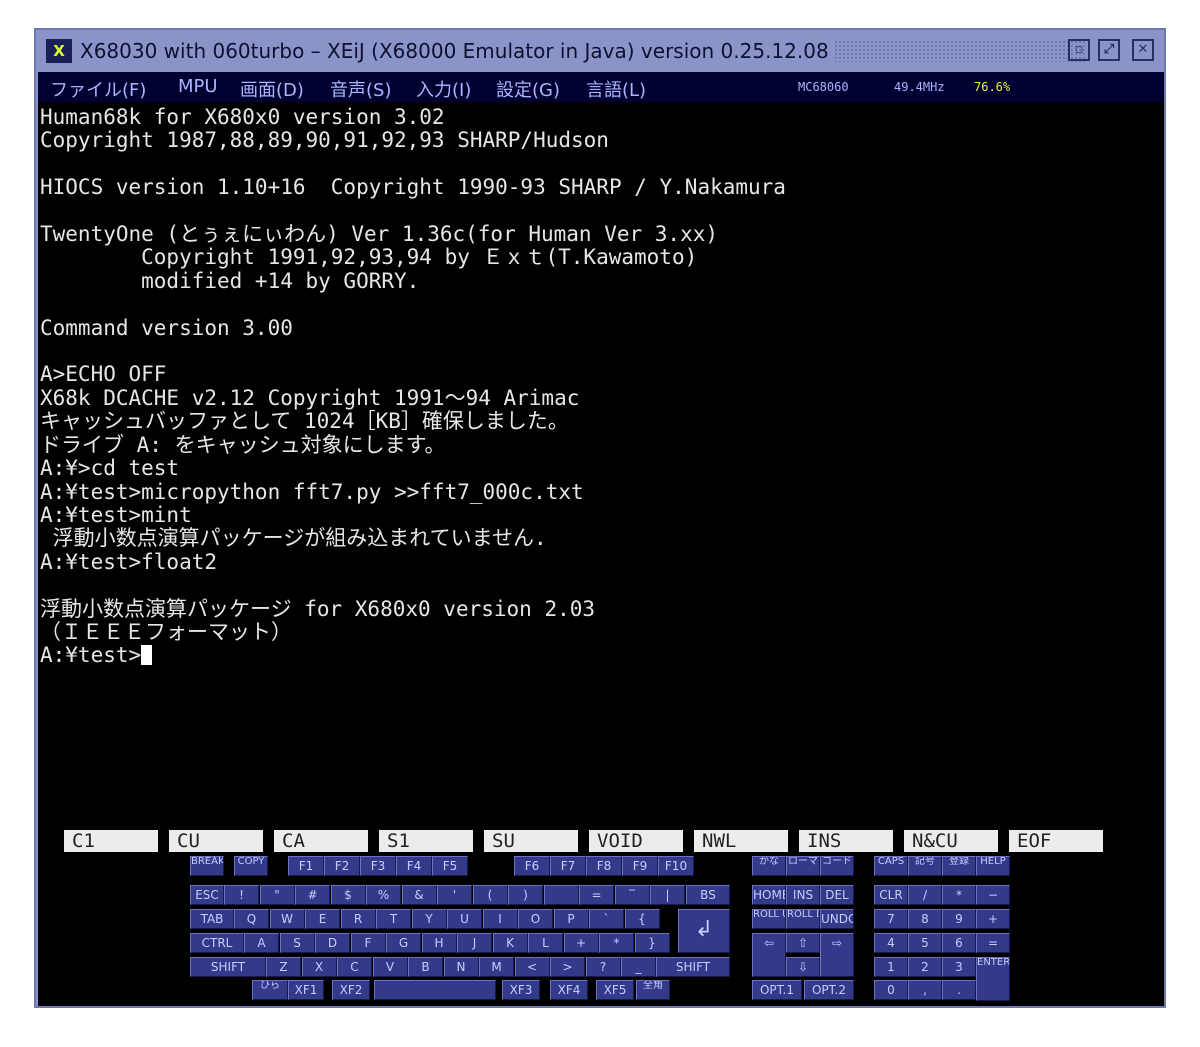  I want to click on key: 2, so click(925, 967).